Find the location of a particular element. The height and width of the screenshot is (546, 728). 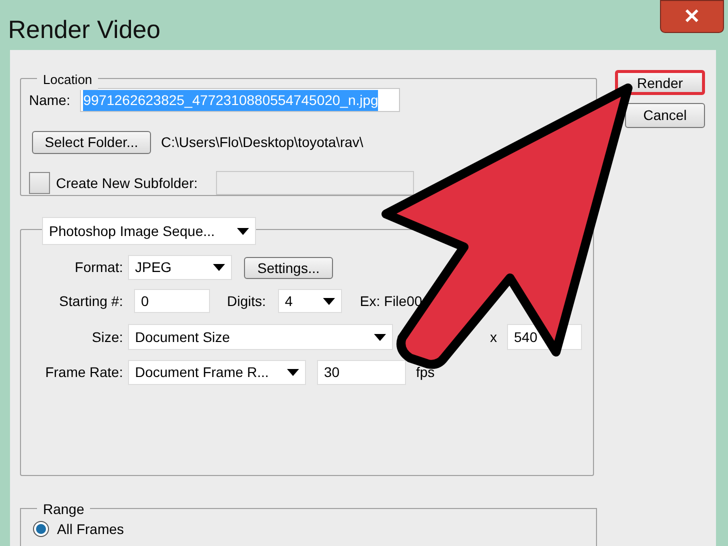

size-dropdown: Document Size is located at coordinates (260, 337).